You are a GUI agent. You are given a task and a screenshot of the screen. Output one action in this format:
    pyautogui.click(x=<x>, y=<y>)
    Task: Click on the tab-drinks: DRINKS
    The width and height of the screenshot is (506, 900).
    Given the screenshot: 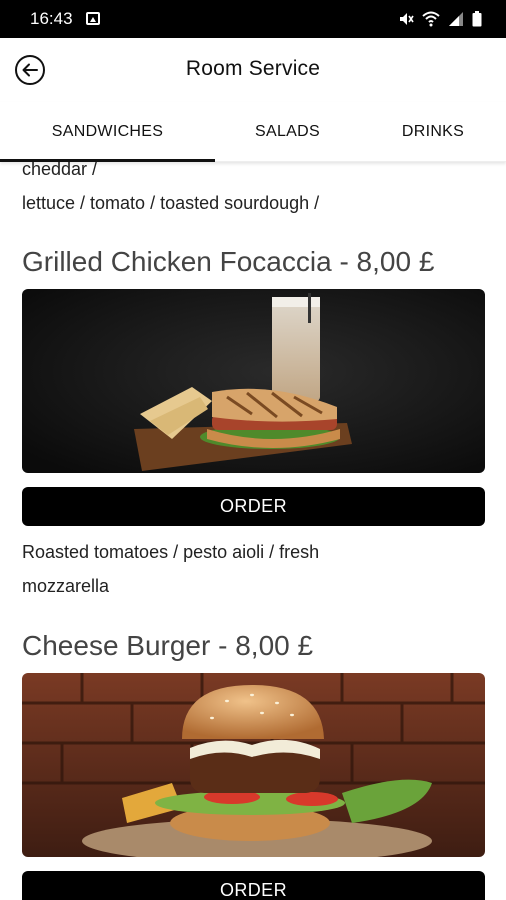 What is the action you would take?
    pyautogui.click(x=433, y=132)
    